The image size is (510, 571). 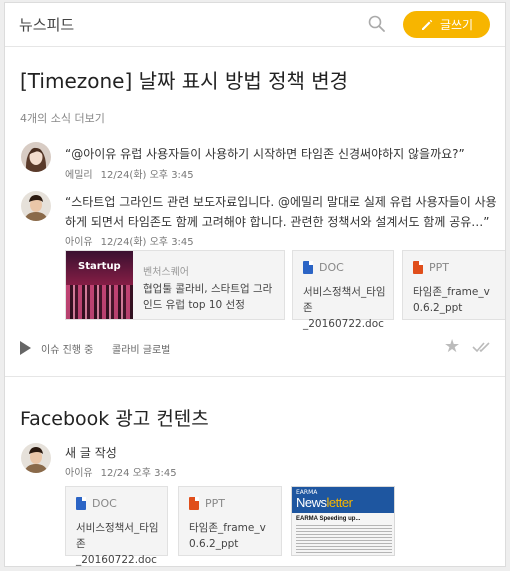 What do you see at coordinates (339, 502) in the screenshot?
I see `masthead-part: letter` at bounding box center [339, 502].